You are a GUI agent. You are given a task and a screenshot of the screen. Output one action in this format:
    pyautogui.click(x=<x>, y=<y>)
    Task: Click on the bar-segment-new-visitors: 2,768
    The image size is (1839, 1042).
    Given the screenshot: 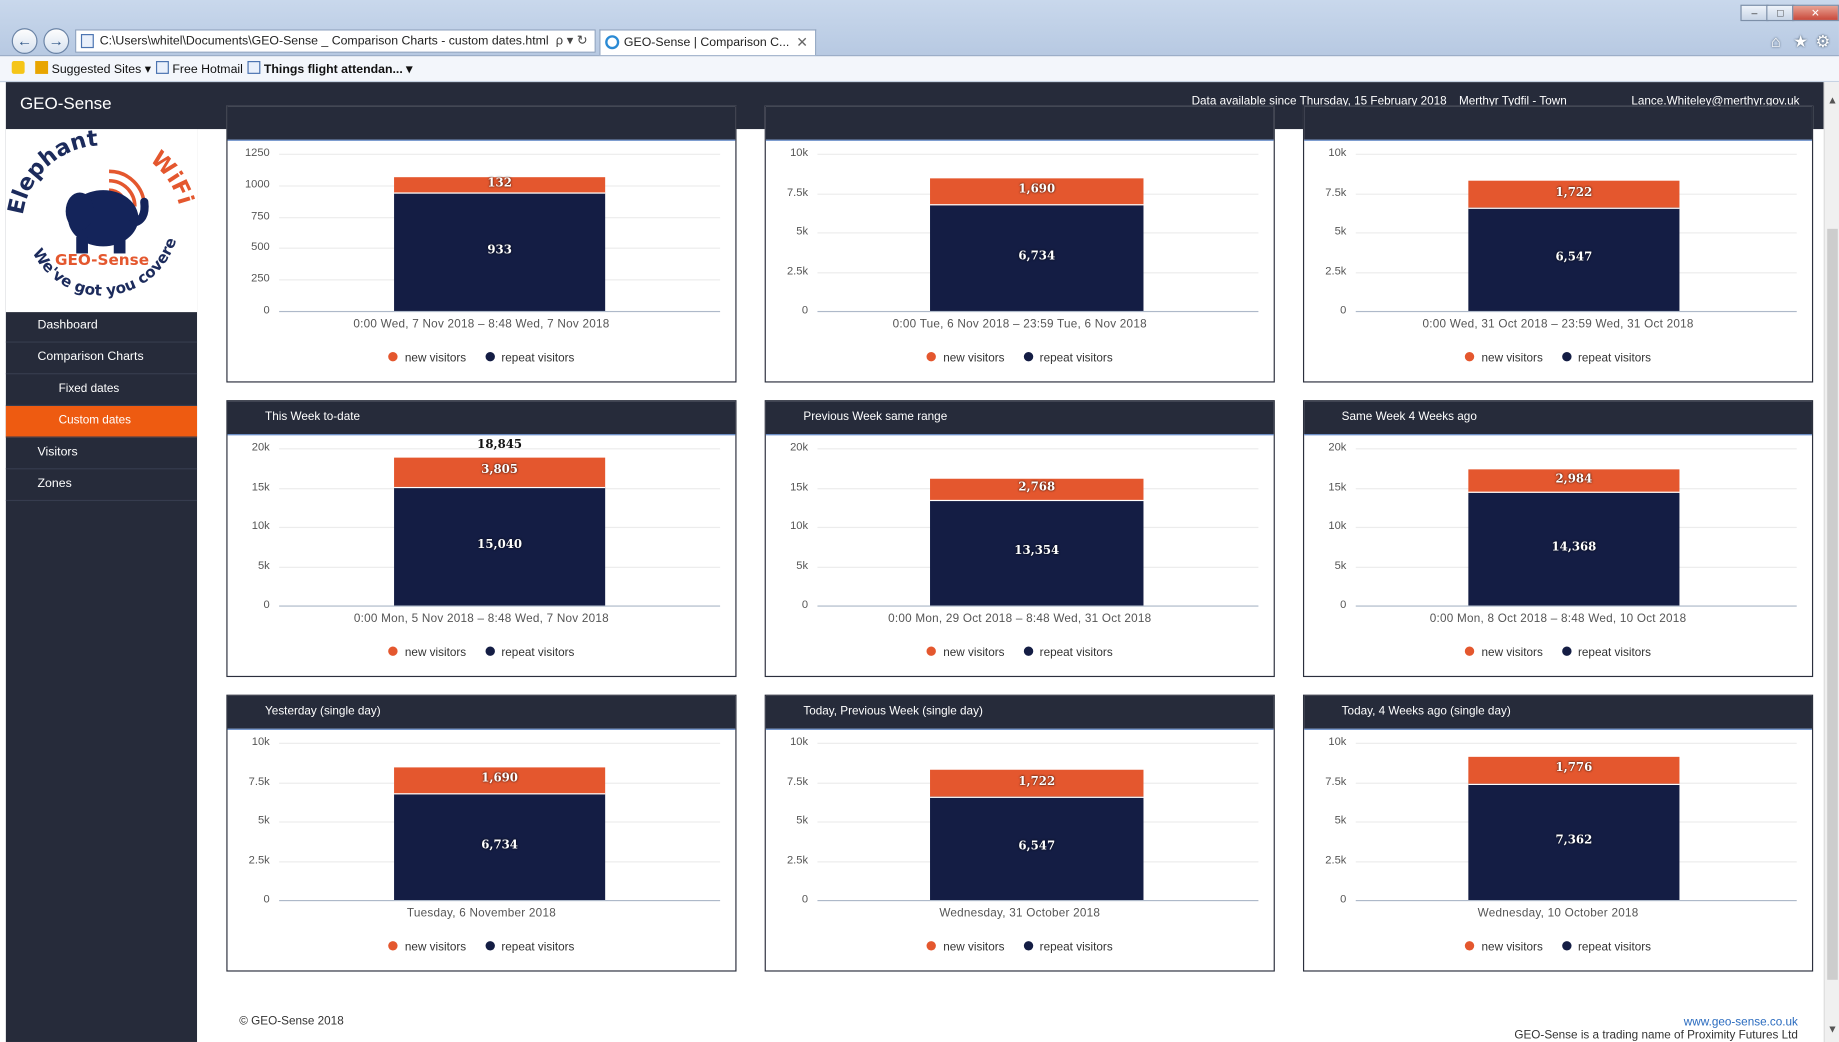 What is the action you would take?
    pyautogui.click(x=1037, y=489)
    